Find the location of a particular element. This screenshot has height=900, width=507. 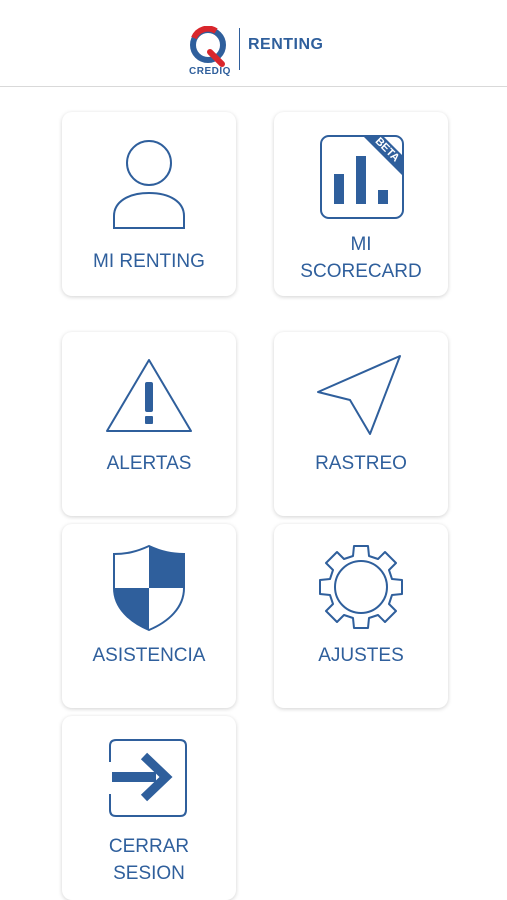

rastreo-button: RASTREO is located at coordinates (361, 424).